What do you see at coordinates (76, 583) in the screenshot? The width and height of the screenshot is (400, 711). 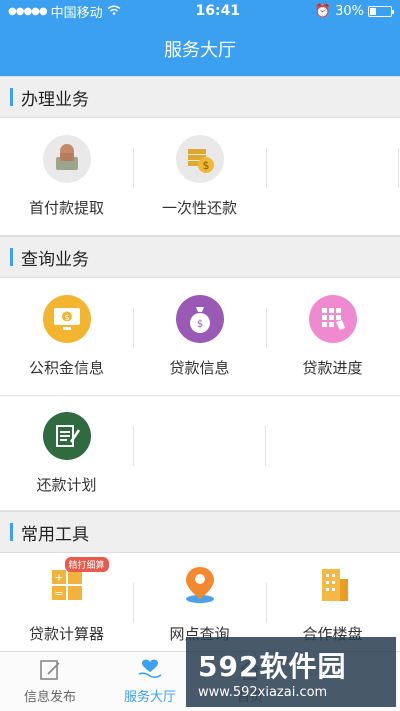 I see `calculator-icon: + = 精打细算` at bounding box center [76, 583].